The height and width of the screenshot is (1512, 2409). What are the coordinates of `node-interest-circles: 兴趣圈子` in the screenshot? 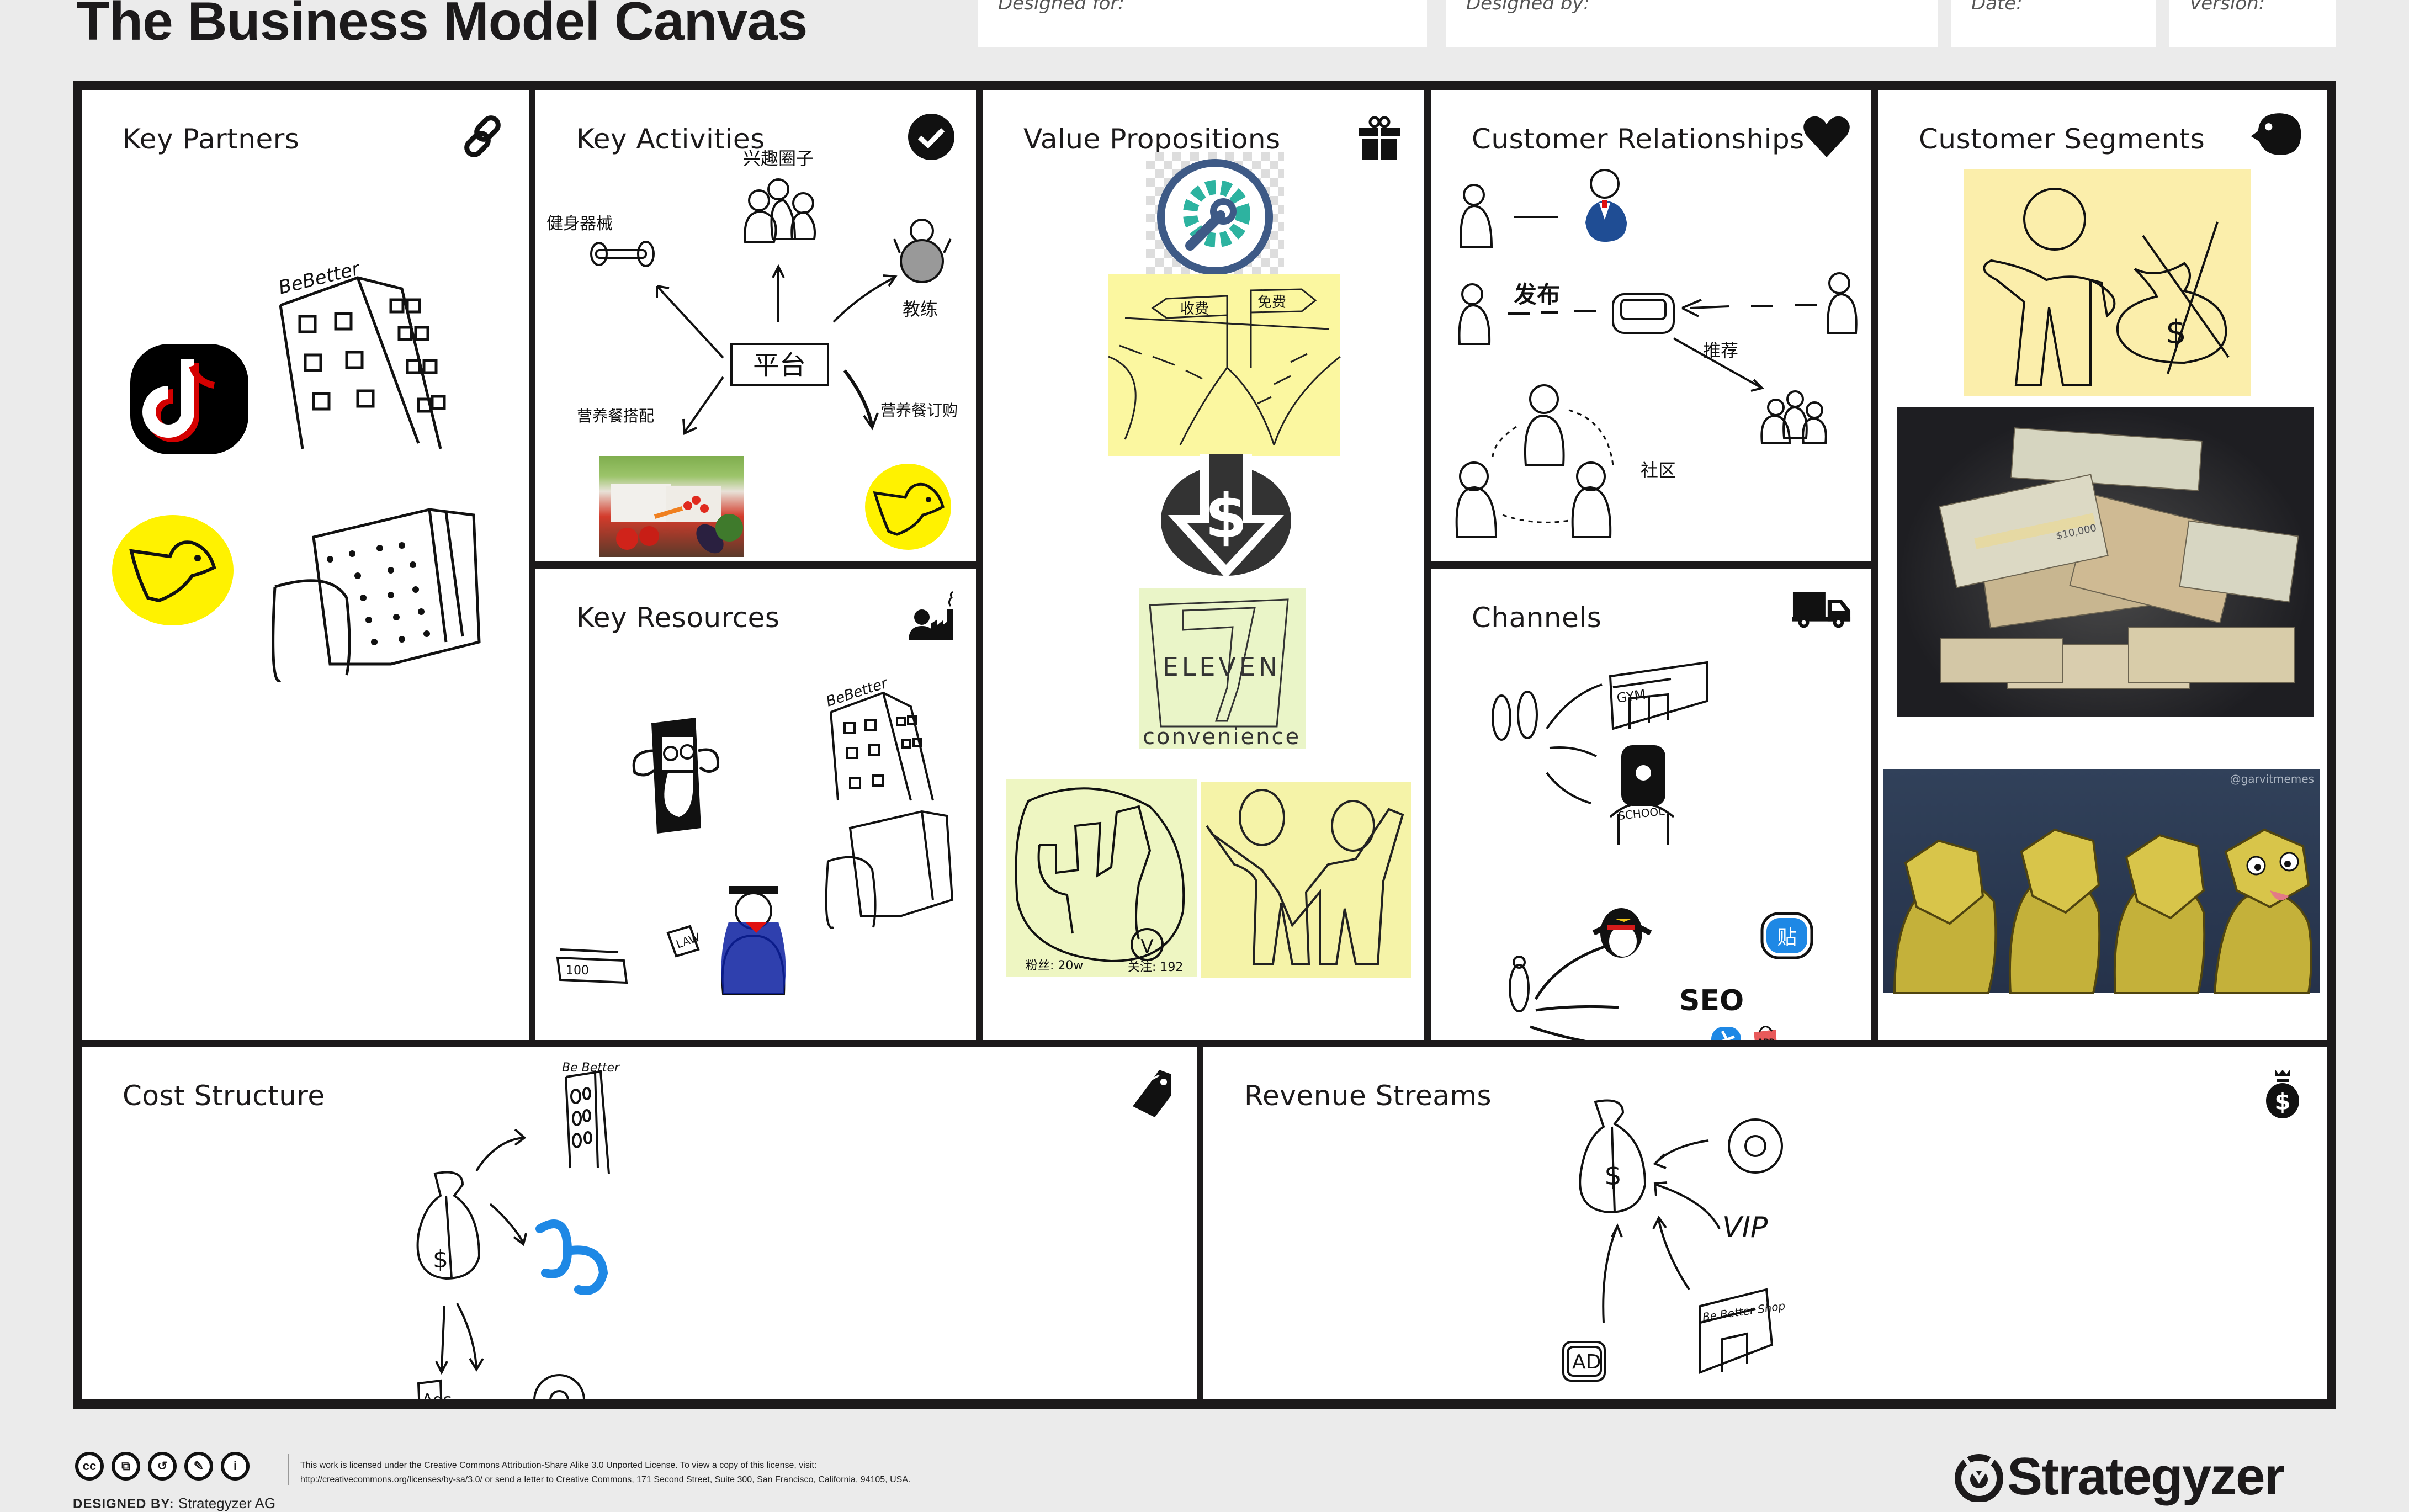 It's located at (778, 159).